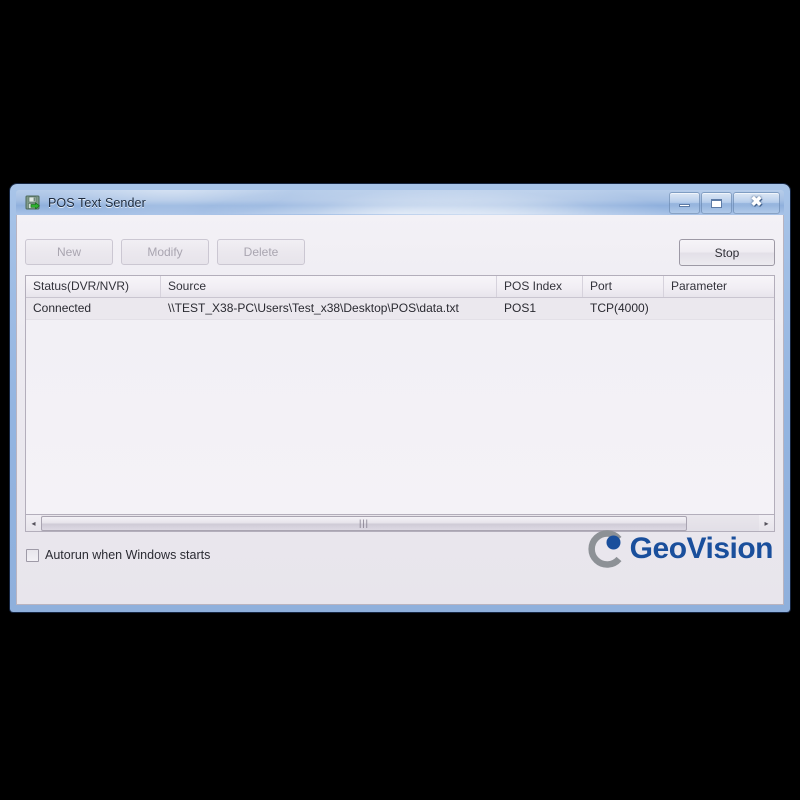  What do you see at coordinates (701, 548) in the screenshot?
I see `geovision-wordmark: GeoVision` at bounding box center [701, 548].